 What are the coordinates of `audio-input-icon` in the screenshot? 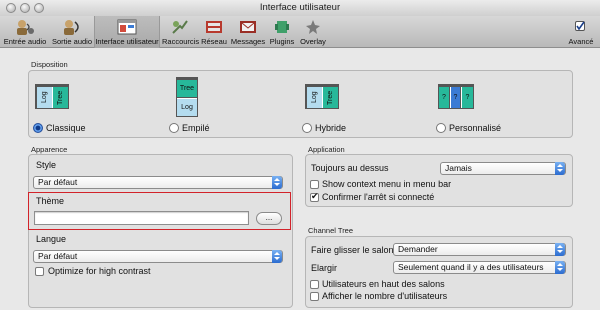 It's located at (25, 27).